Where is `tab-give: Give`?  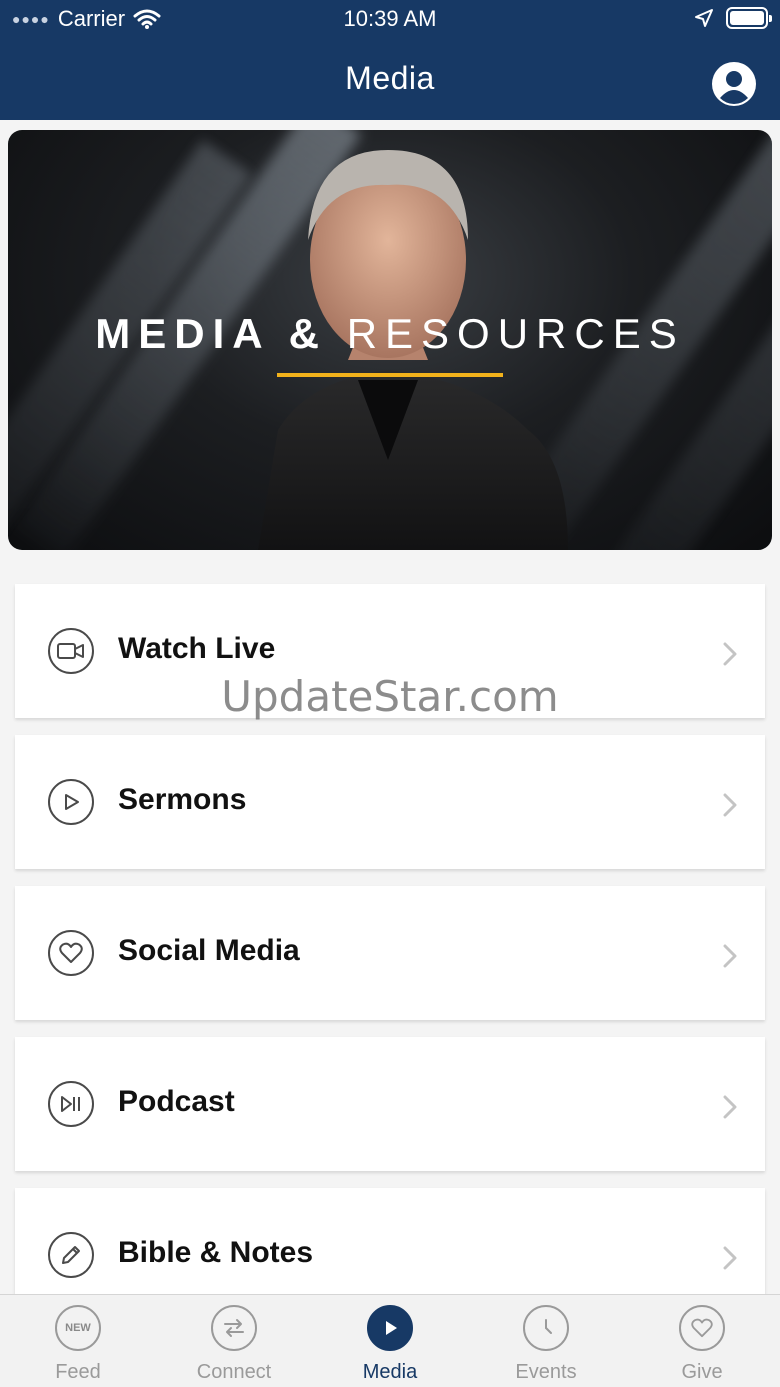
tab-give: Give is located at coordinates (702, 1344).